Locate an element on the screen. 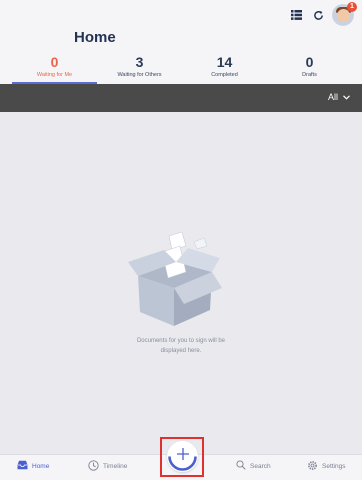  inbox-icon is located at coordinates (22, 466).